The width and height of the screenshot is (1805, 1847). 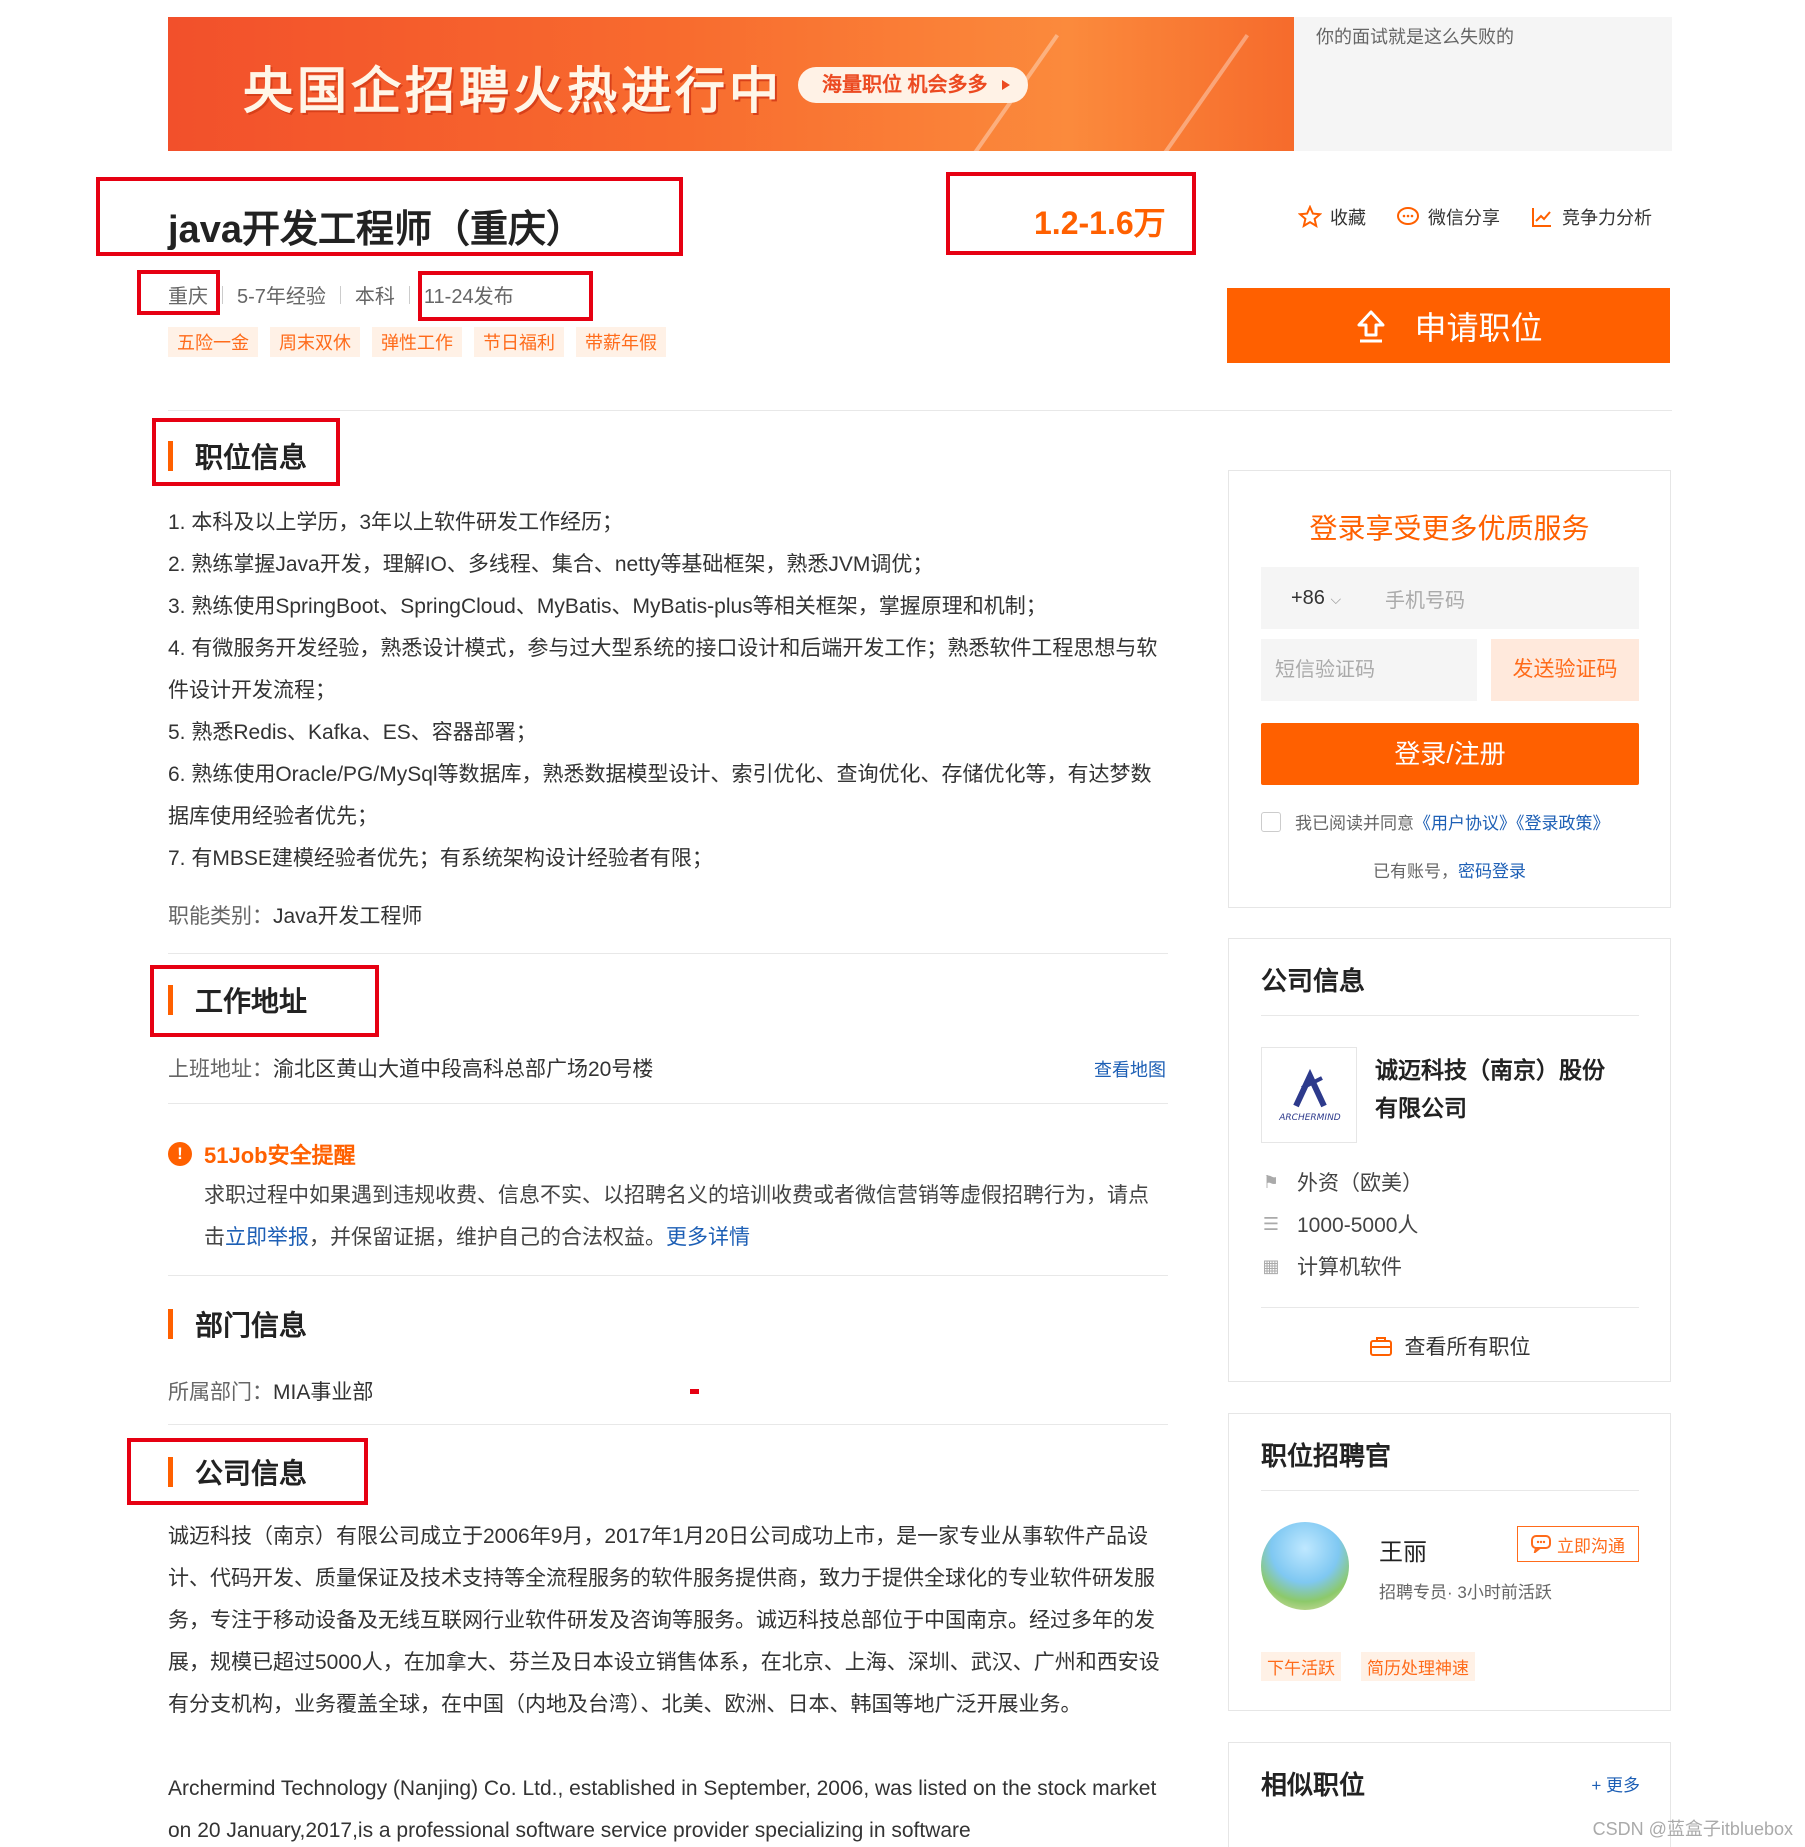 I want to click on sms-code-input: 短信验证码, so click(x=1369, y=670).